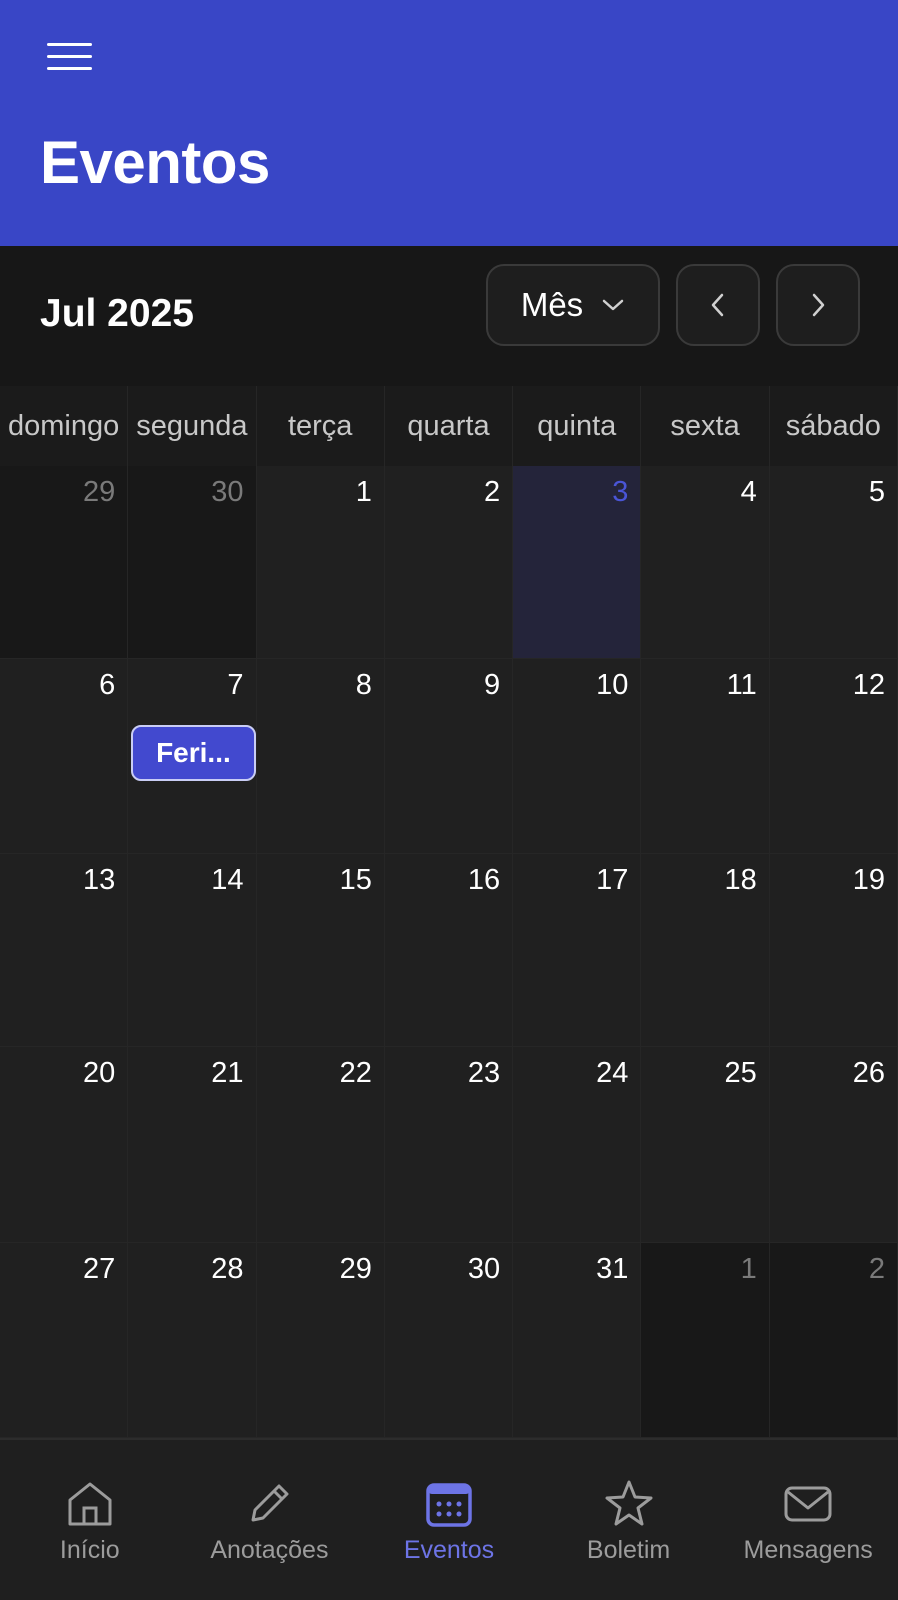 This screenshot has height=1600, width=898. Describe the element at coordinates (577, 562) in the screenshot. I see `calendar-day-cell-today: 3` at that location.